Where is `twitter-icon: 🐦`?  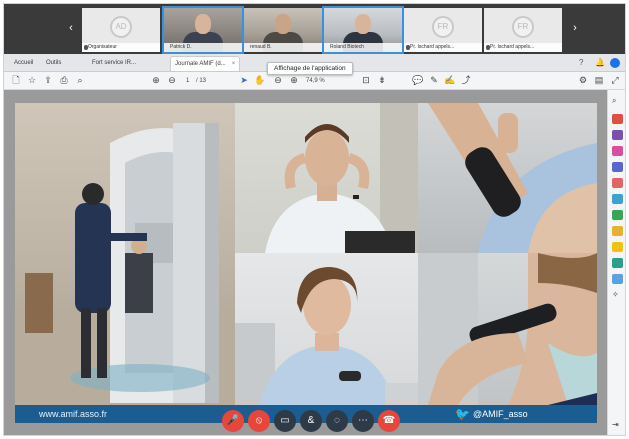 twitter-icon: 🐦 is located at coordinates (462, 414).